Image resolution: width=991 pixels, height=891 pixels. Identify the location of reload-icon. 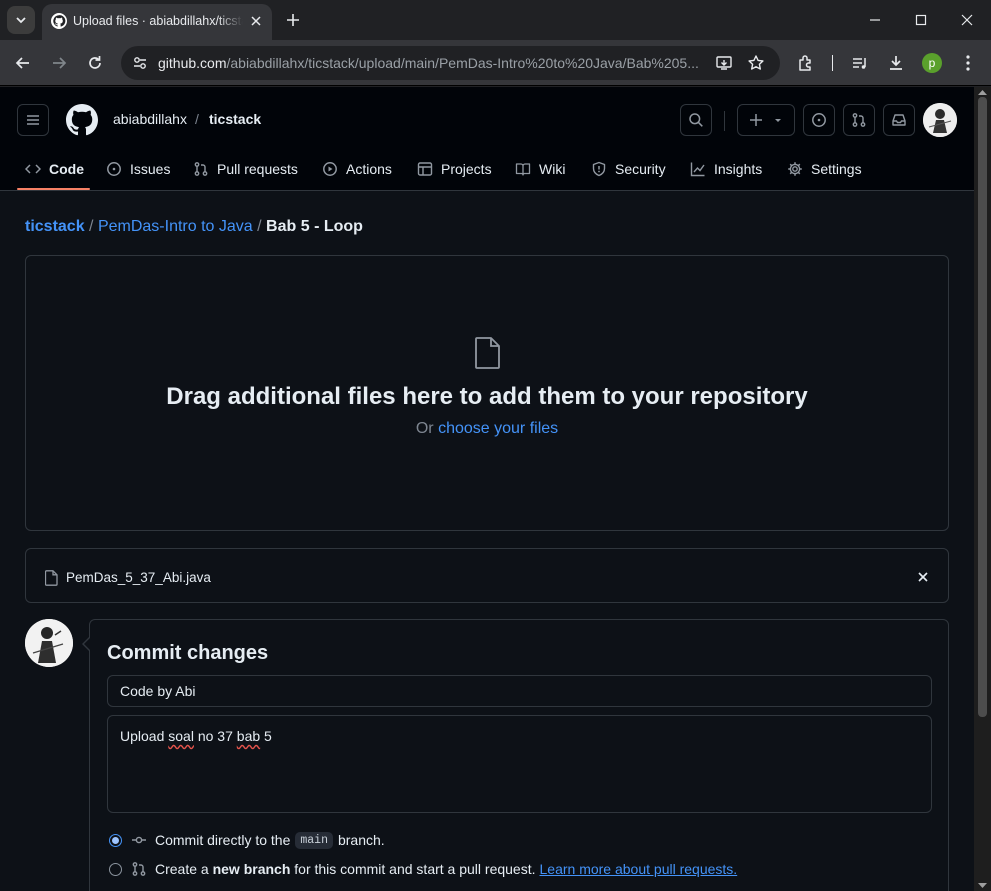
(95, 63).